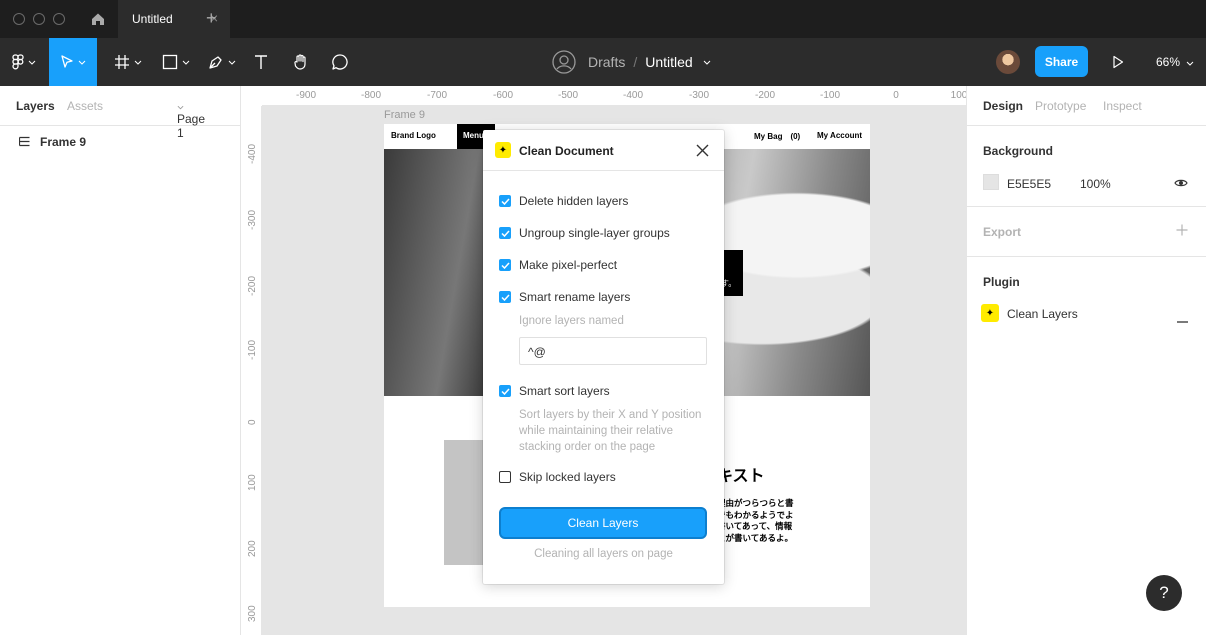 This screenshot has width=1206, height=635. Describe the element at coordinates (211, 18) in the screenshot. I see `new-tab-button: +` at that location.